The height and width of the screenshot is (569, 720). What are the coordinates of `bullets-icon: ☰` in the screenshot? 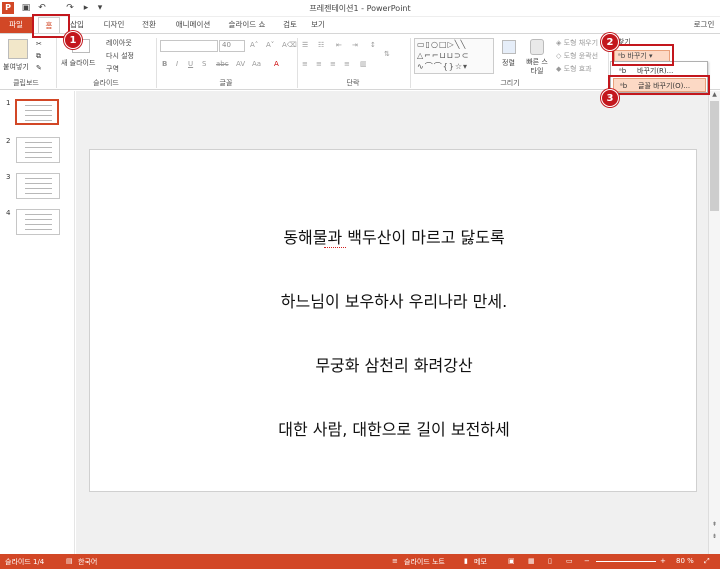 It's located at (305, 45).